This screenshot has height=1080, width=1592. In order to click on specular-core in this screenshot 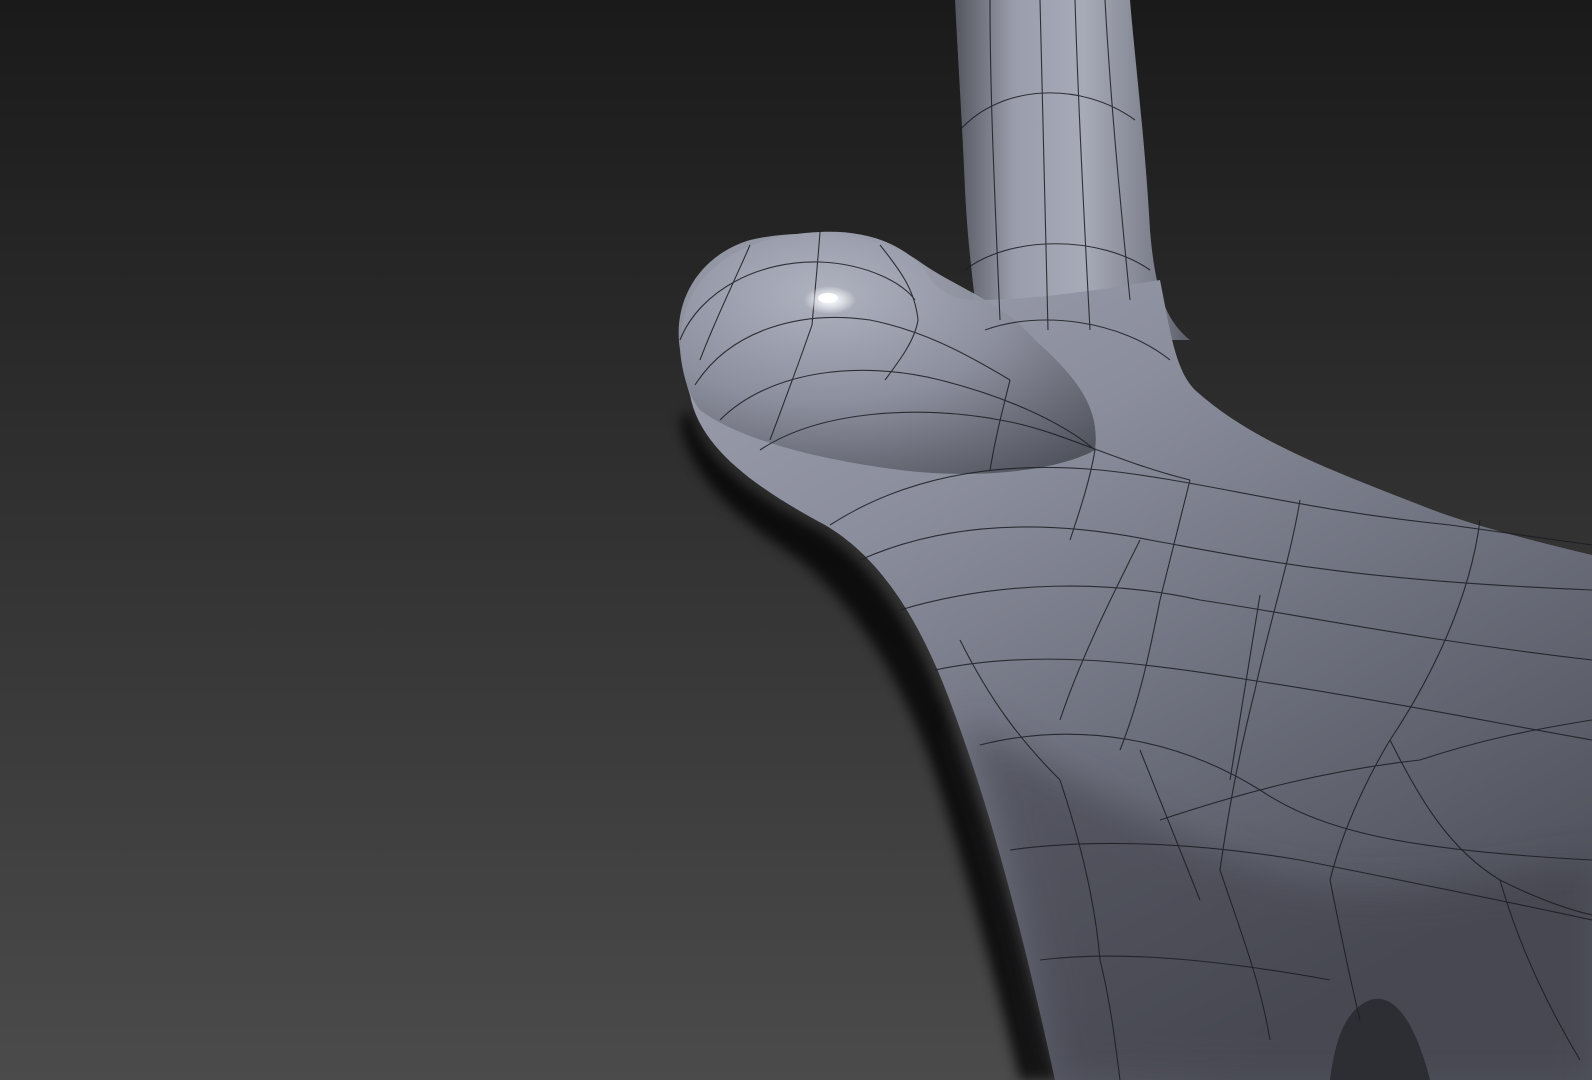, I will do `click(828, 298)`.